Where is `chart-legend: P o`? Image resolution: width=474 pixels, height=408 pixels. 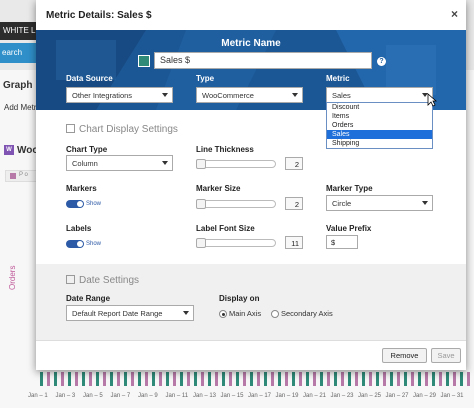 chart-legend: P o is located at coordinates (21, 176).